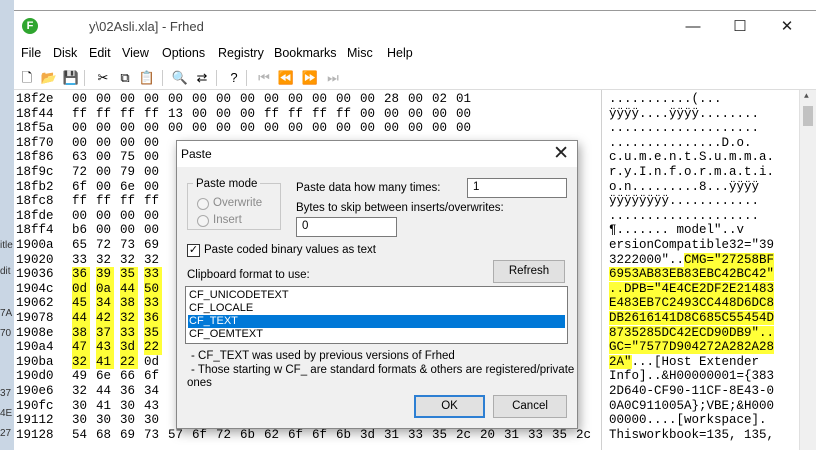 The height and width of the screenshot is (450, 816). Describe the element at coordinates (105, 289) in the screenshot. I see `hex-byte: 0a` at that location.